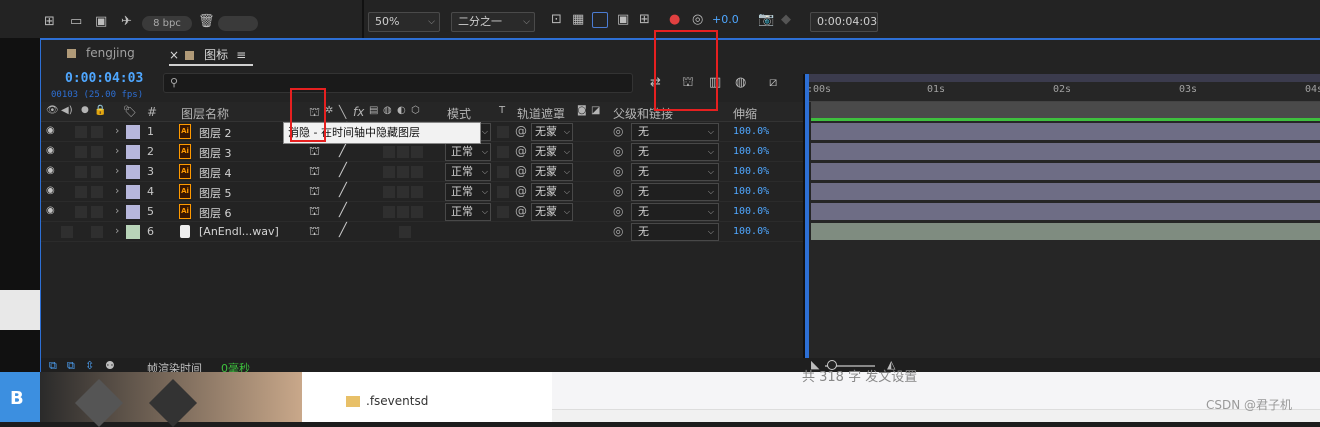 This screenshot has height=427, width=1320. What do you see at coordinates (697, 20) in the screenshot?
I see `exposure-icon: ◎` at bounding box center [697, 20].